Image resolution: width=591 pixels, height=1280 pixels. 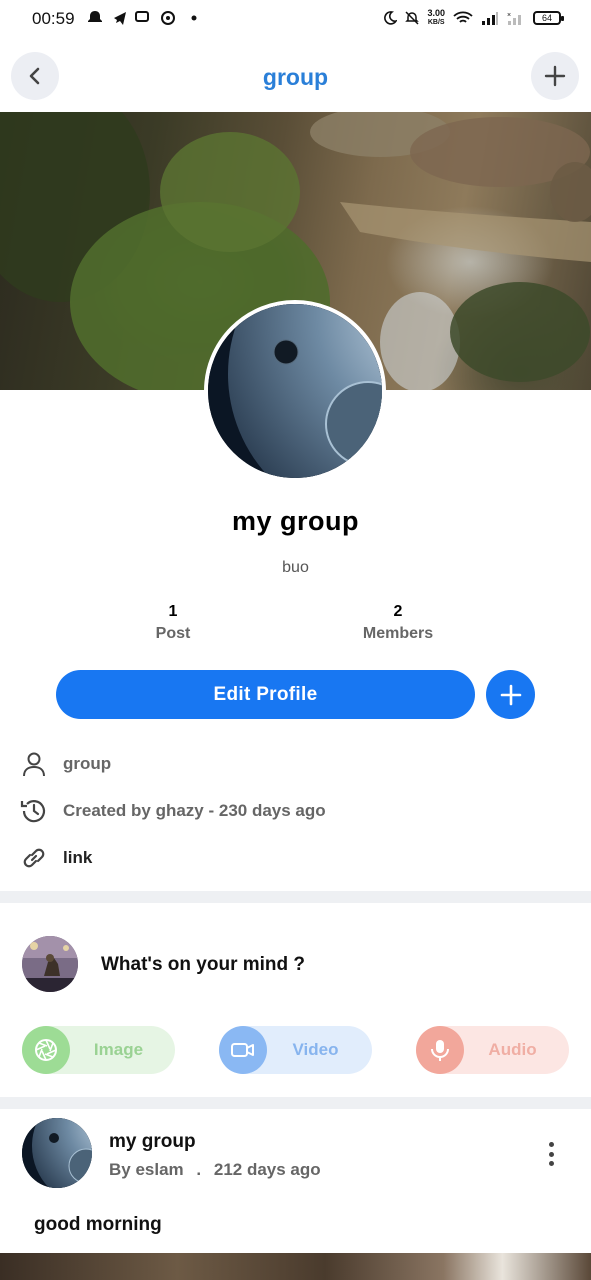 What do you see at coordinates (34, 858) in the screenshot?
I see `link-icon` at bounding box center [34, 858].